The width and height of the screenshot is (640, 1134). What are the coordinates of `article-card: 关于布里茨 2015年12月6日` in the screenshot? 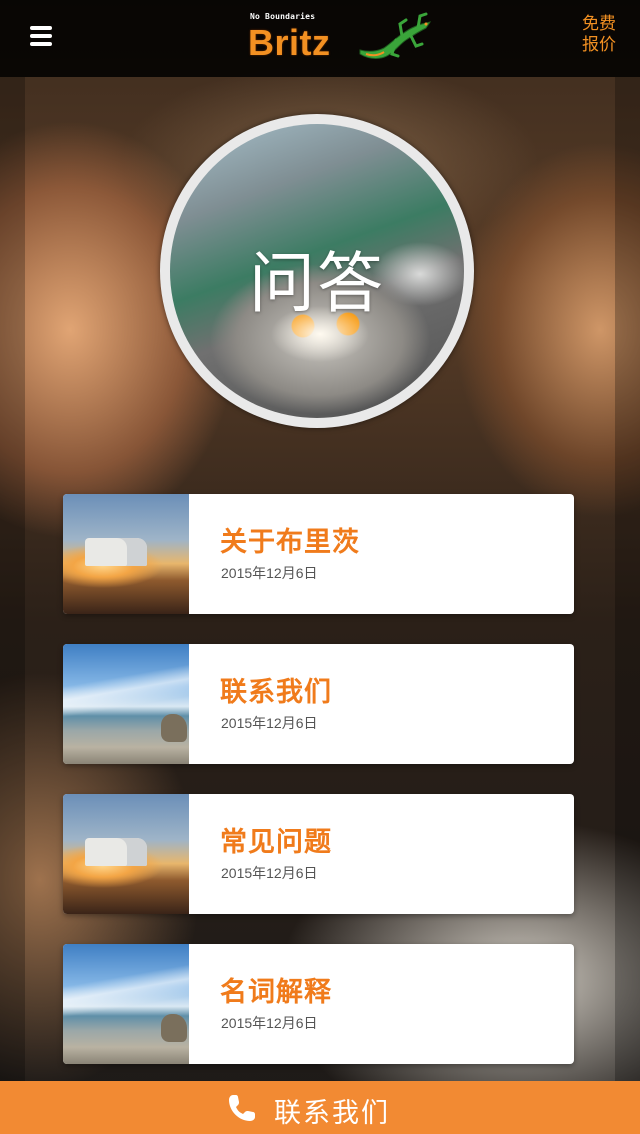 It's located at (318, 554).